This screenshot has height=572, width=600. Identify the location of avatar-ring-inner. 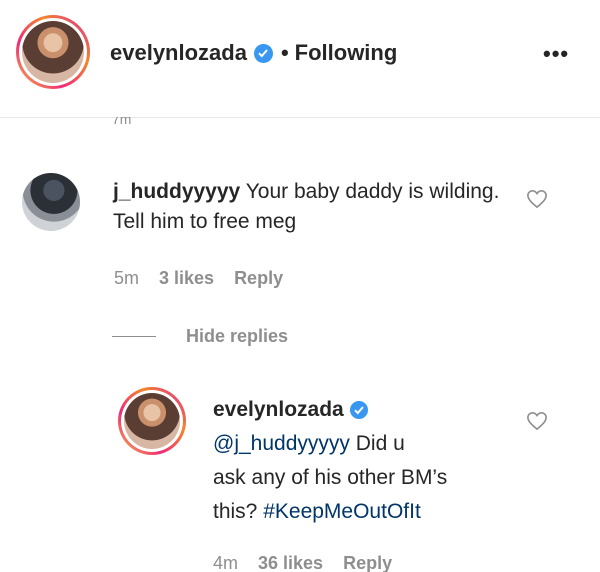
(53, 52).